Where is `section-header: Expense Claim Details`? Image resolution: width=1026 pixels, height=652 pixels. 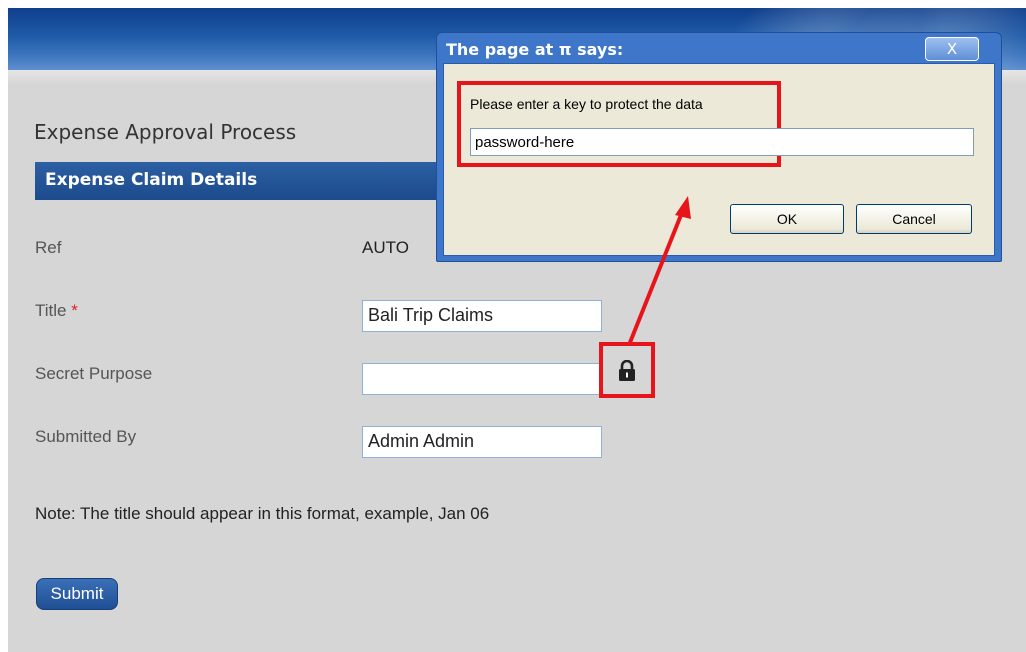
section-header: Expense Claim Details is located at coordinates (245, 181).